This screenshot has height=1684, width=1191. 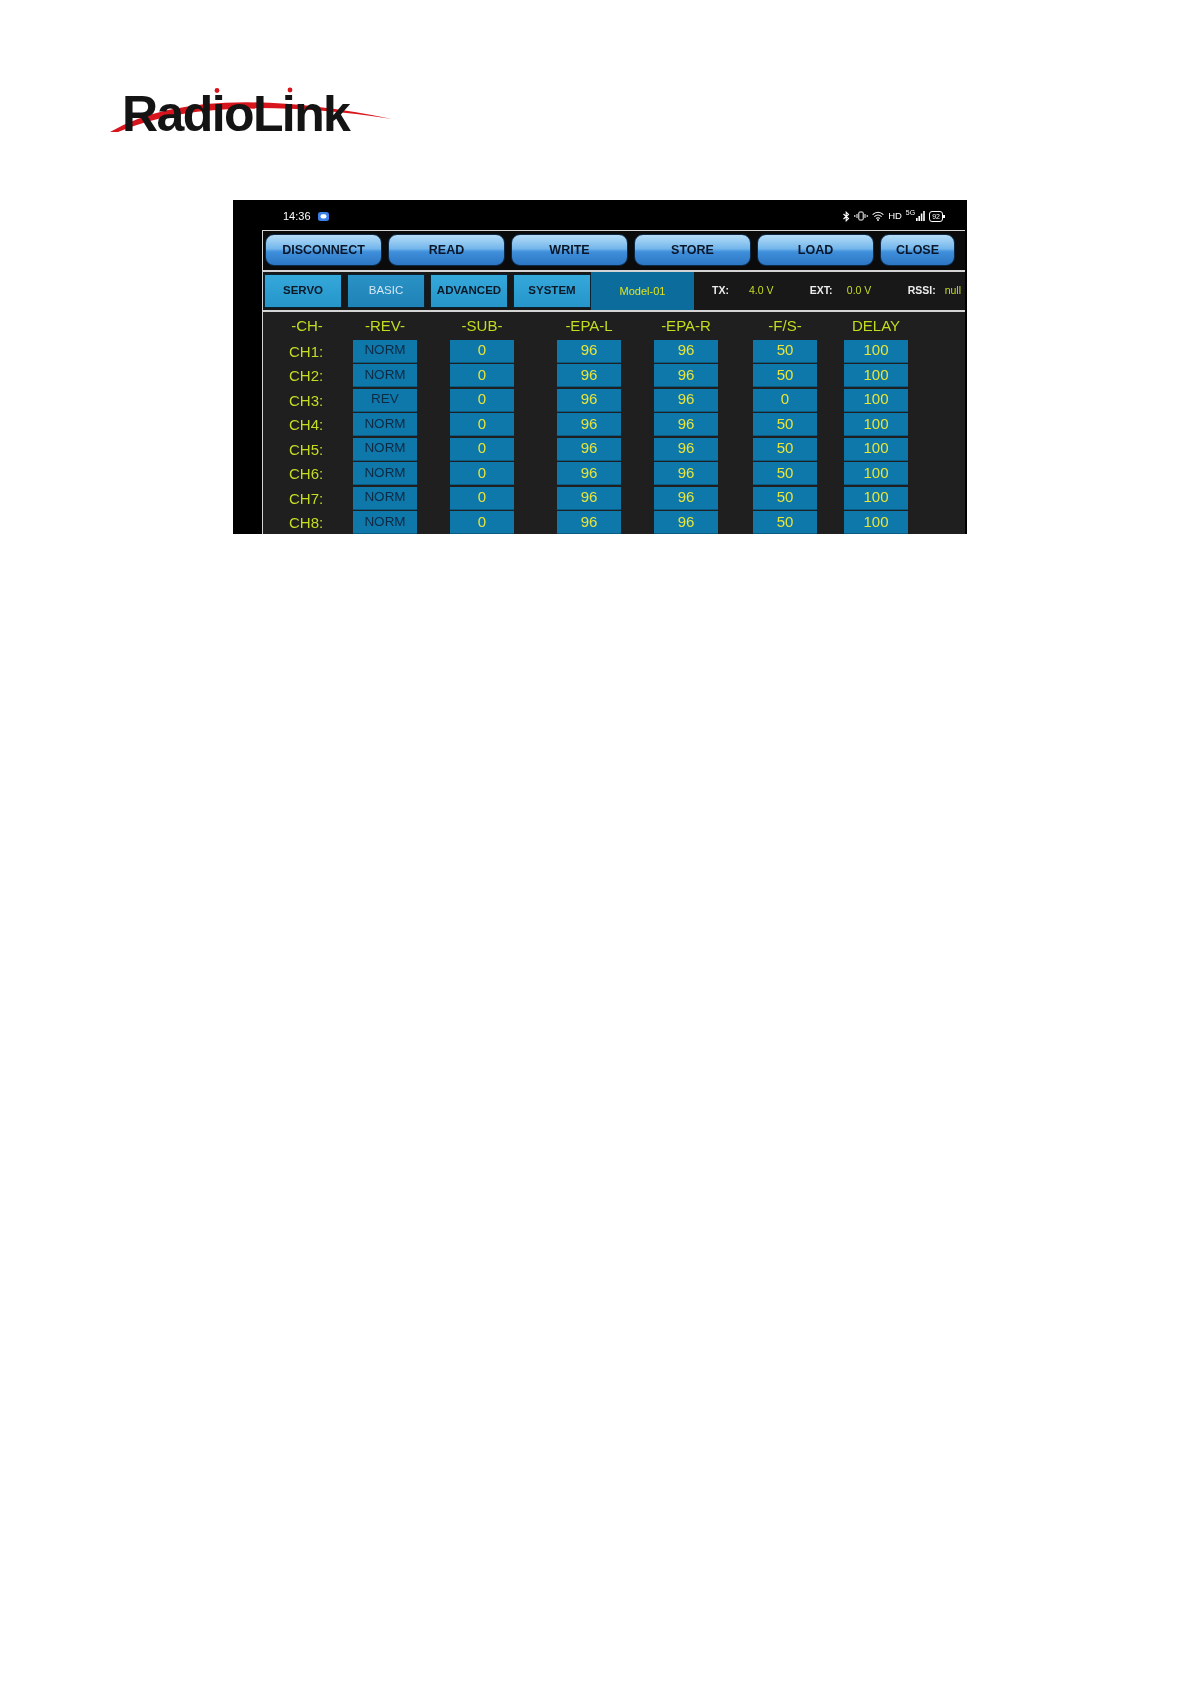 What do you see at coordinates (922, 291) in the screenshot?
I see `reading-label: RSSI:` at bounding box center [922, 291].